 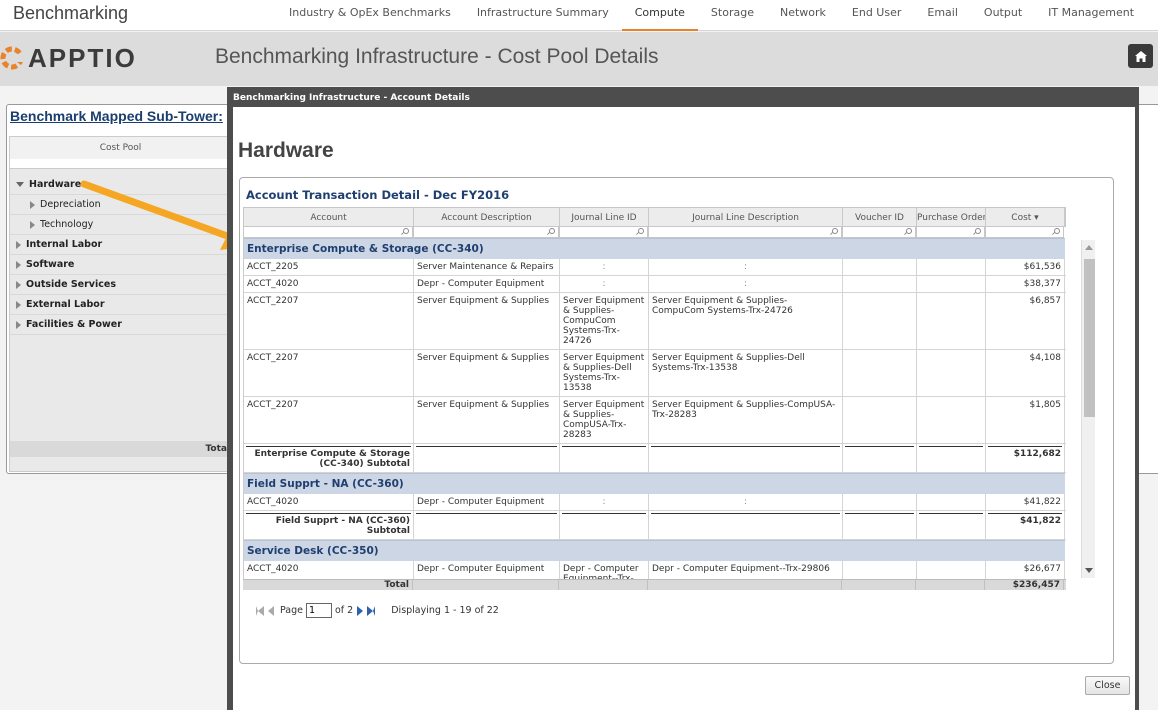 I want to click on home-icon, so click(x=1140, y=56).